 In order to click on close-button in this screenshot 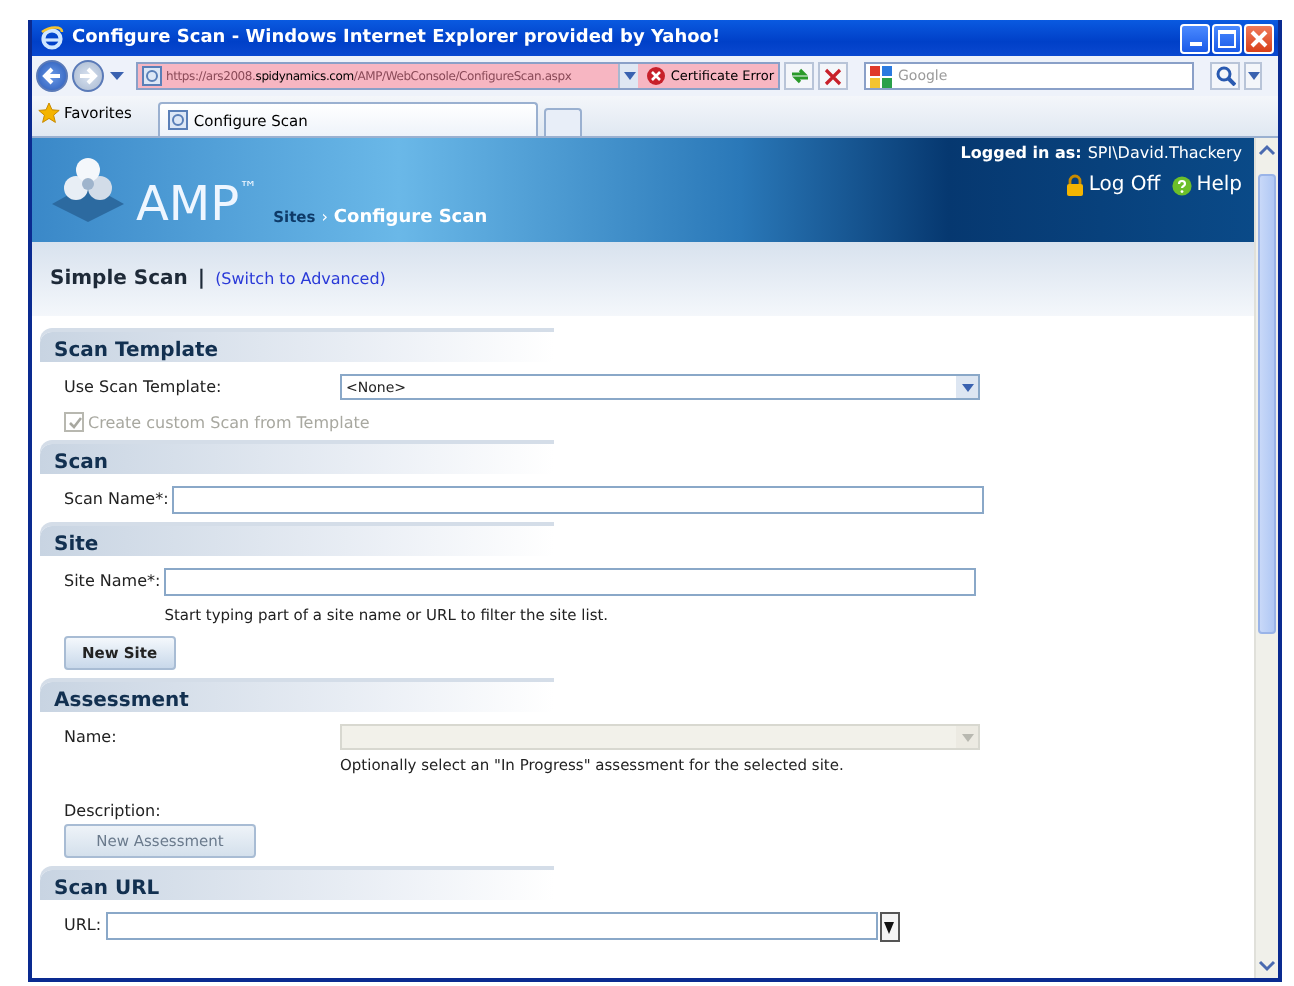, I will do `click(1259, 38)`.